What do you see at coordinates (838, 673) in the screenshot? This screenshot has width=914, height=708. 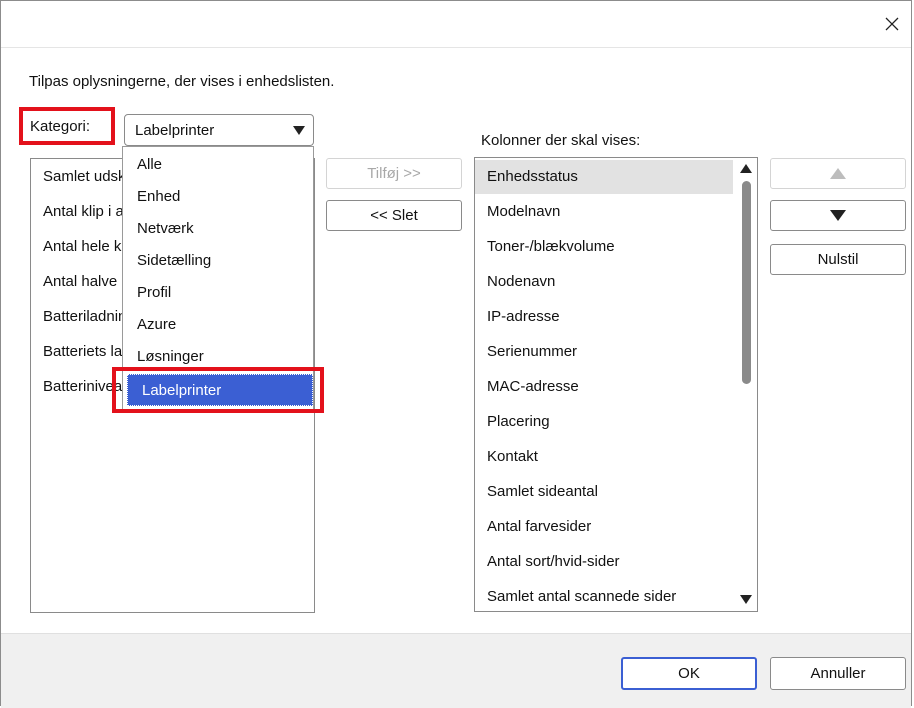 I see `cancel-button: Annuller` at bounding box center [838, 673].